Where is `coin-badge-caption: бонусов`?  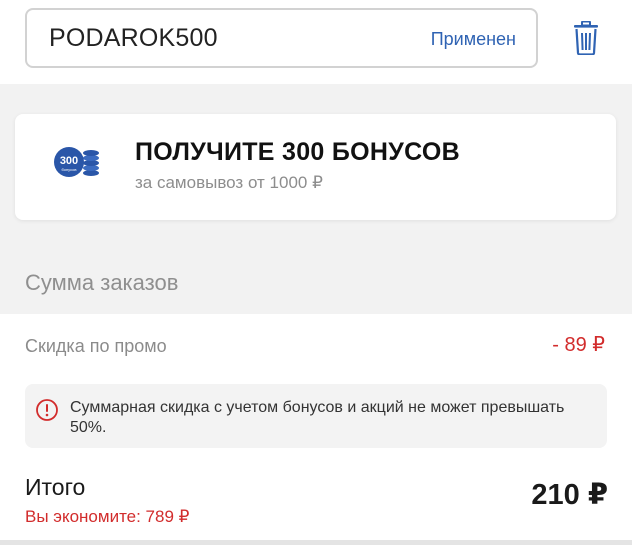 coin-badge-caption: бонусов is located at coordinates (68, 169).